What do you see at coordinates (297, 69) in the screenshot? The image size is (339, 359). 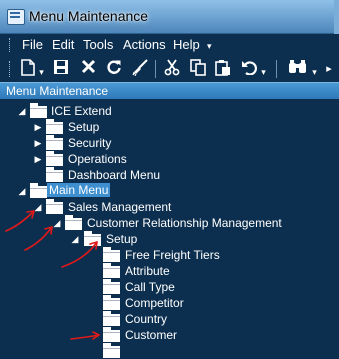 I see `find-binoculars-icon` at bounding box center [297, 69].